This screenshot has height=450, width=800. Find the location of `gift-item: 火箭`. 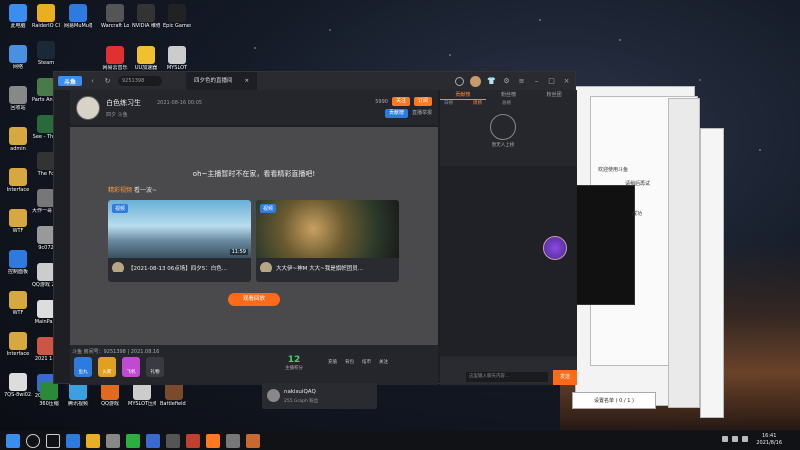

gift-item: 火箭 is located at coordinates (107, 367).